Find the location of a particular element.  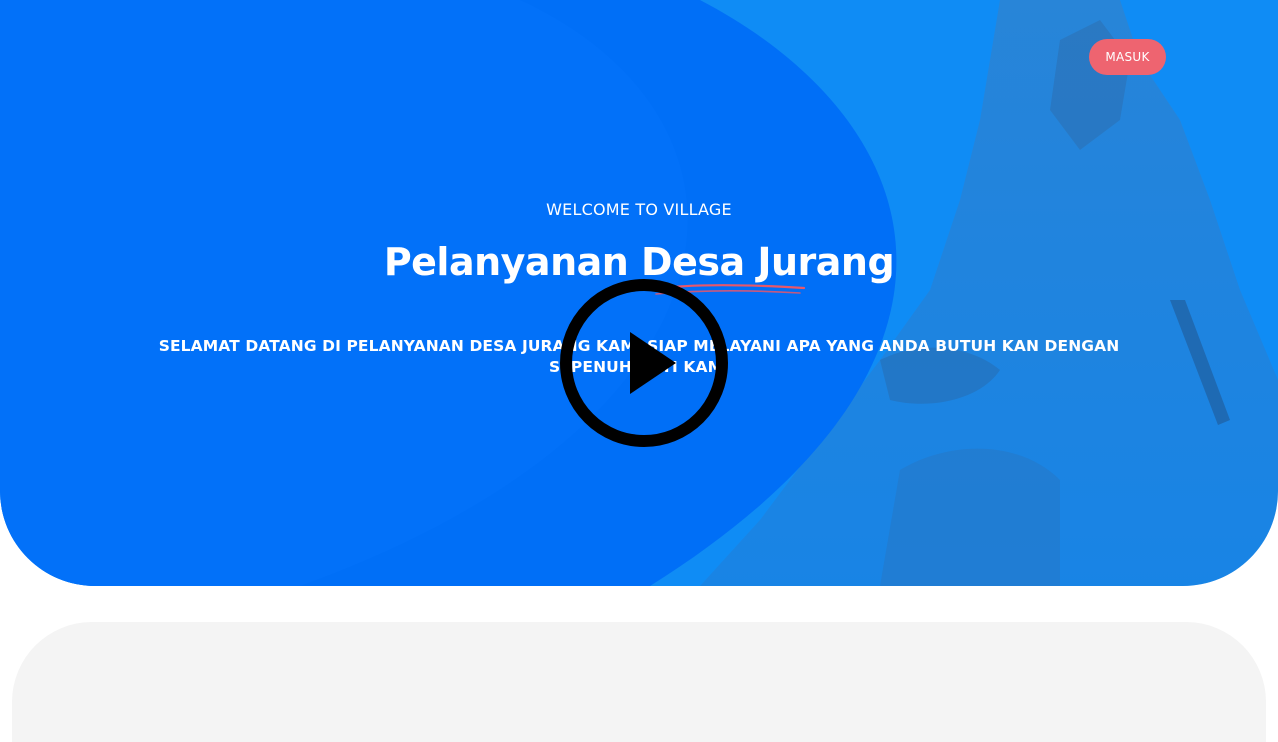

hero-tagline: WELCOME TO VILLAGE is located at coordinates (639, 209).